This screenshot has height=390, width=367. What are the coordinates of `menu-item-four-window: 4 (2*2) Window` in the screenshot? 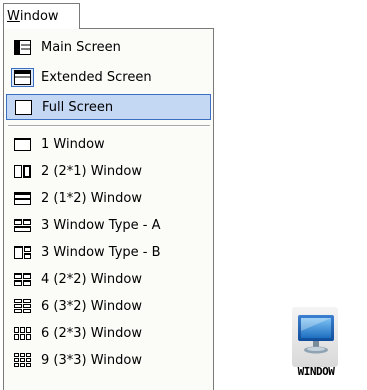 It's located at (108, 279).